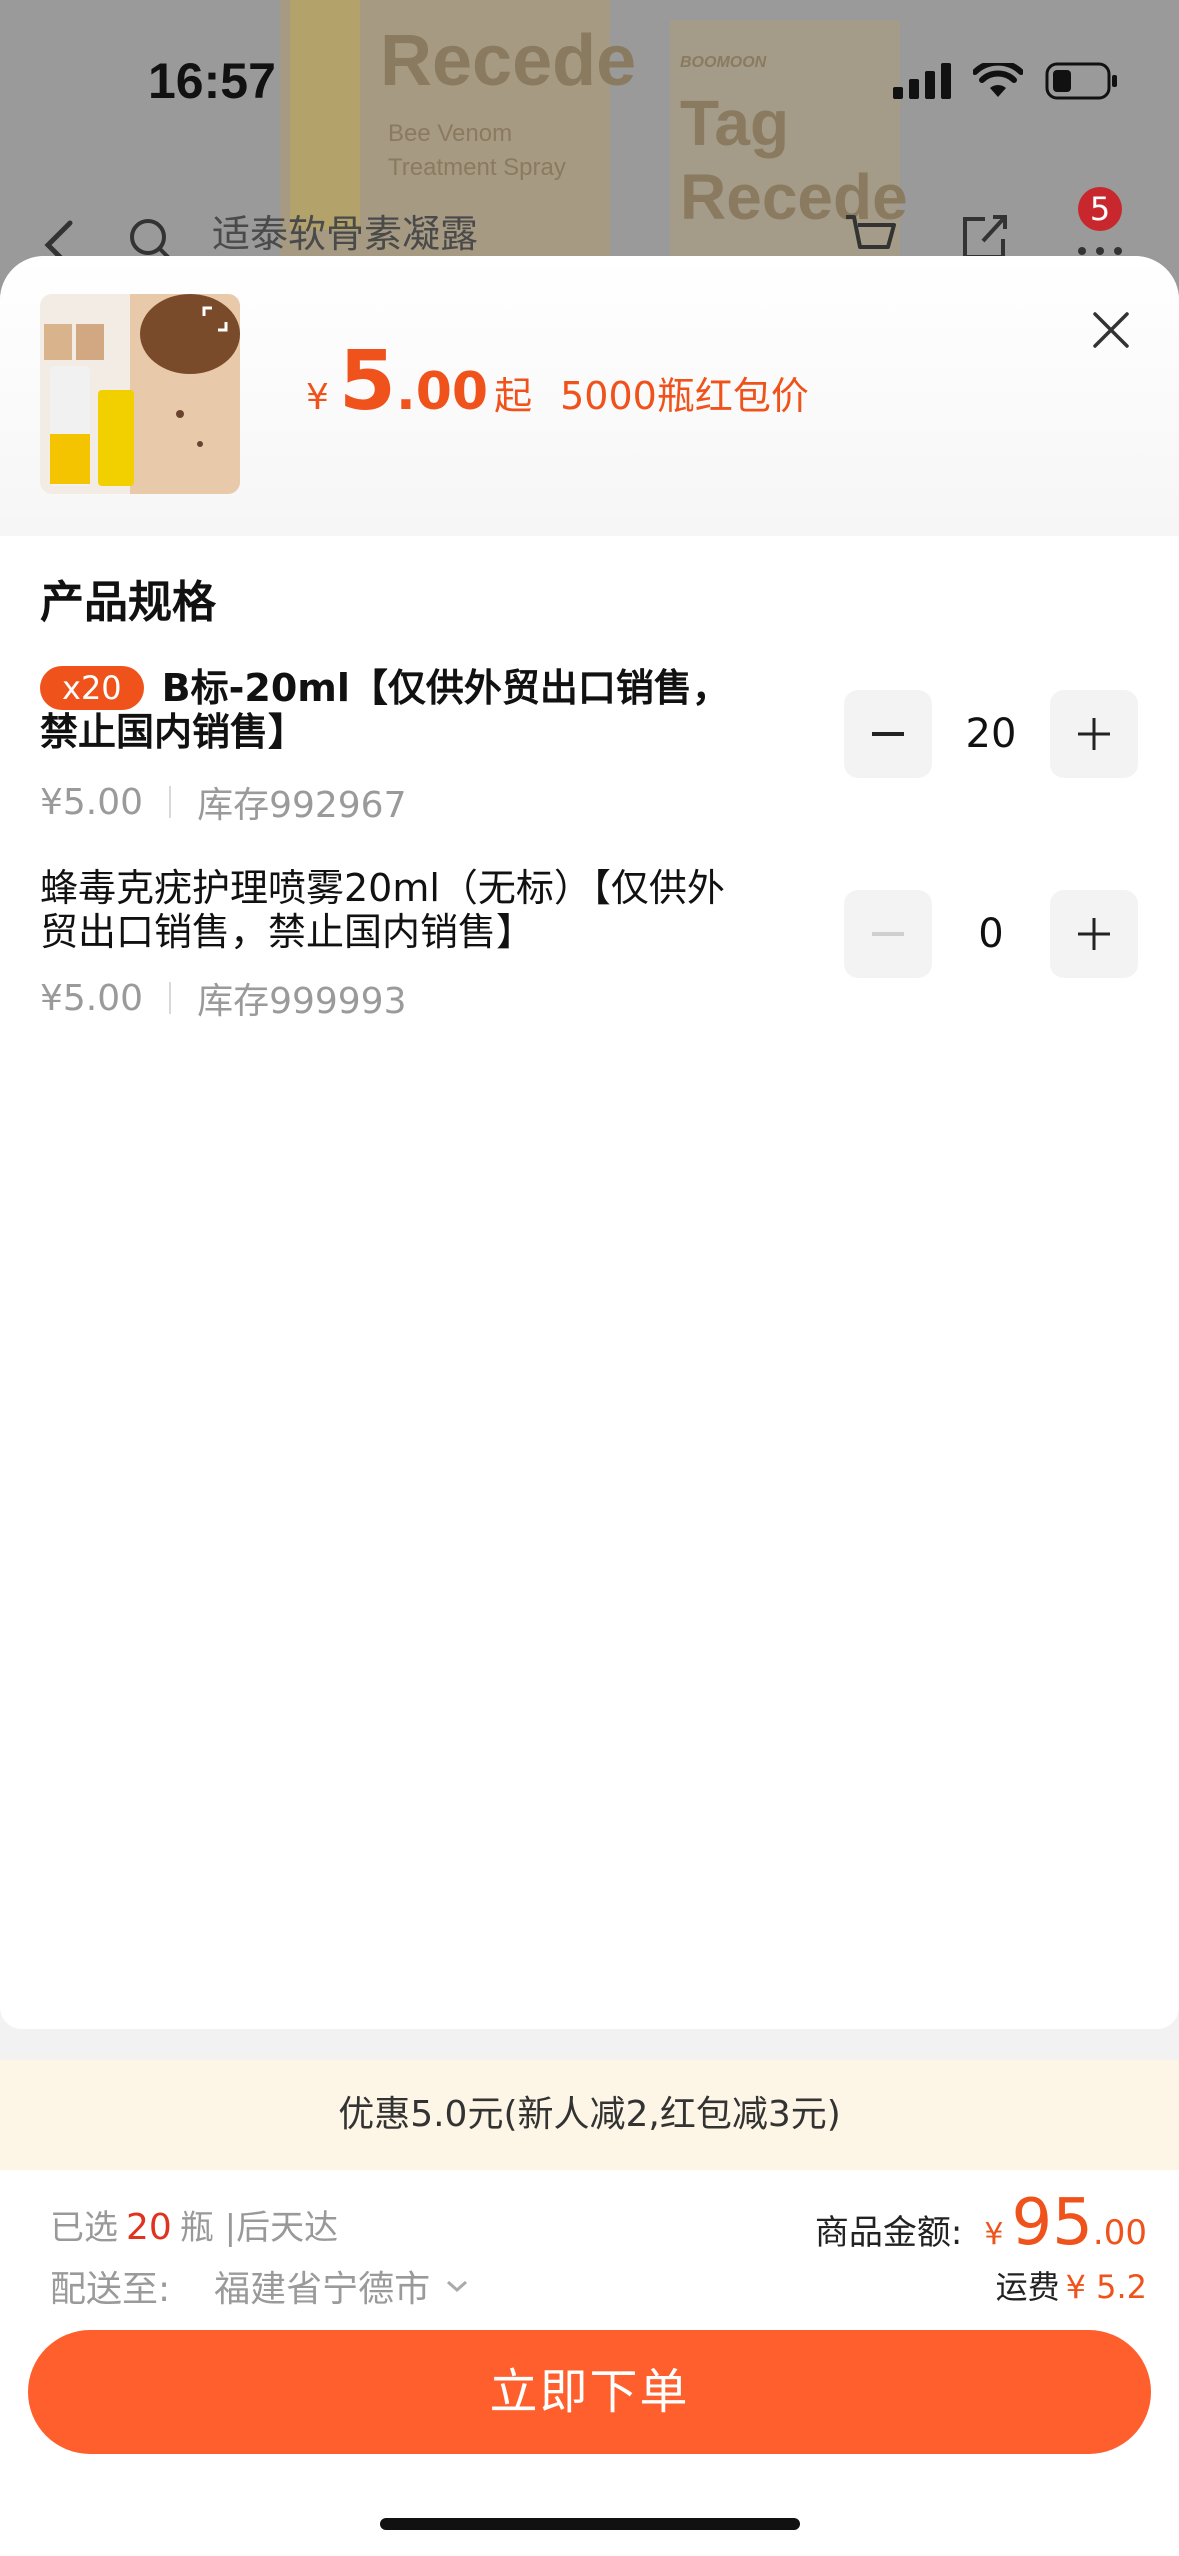  What do you see at coordinates (589, 2115) in the screenshot?
I see `discount-banner: 优惠5.0元(新人减2,红包减3元)` at bounding box center [589, 2115].